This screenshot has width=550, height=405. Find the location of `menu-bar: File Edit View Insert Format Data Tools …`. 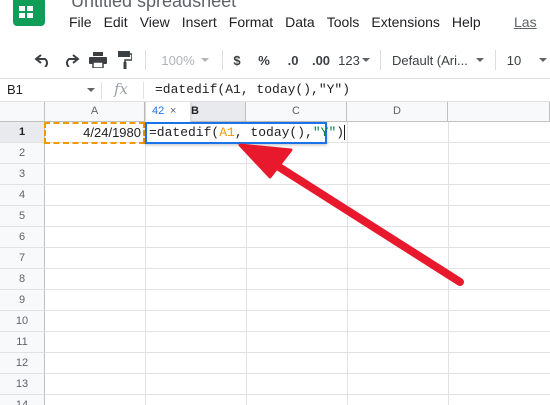

menu-bar: File Edit View Insert Format Data Tools … is located at coordinates (281, 22).